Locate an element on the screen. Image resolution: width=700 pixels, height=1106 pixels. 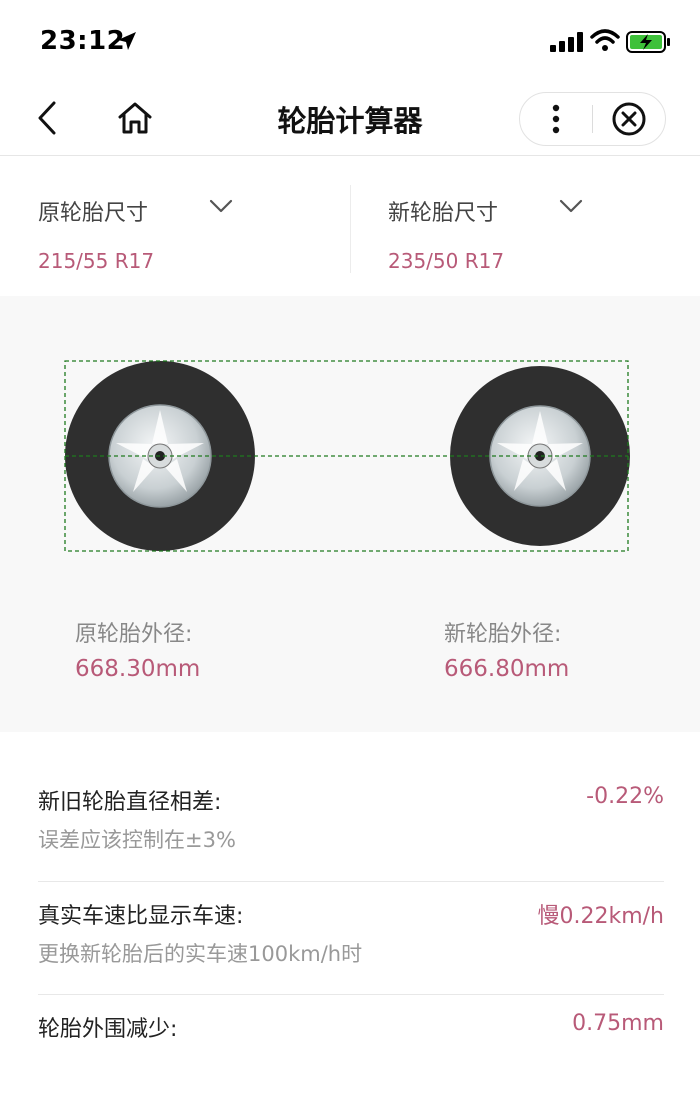
original-size-label: 原轮胎尺寸 is located at coordinates (93, 213).